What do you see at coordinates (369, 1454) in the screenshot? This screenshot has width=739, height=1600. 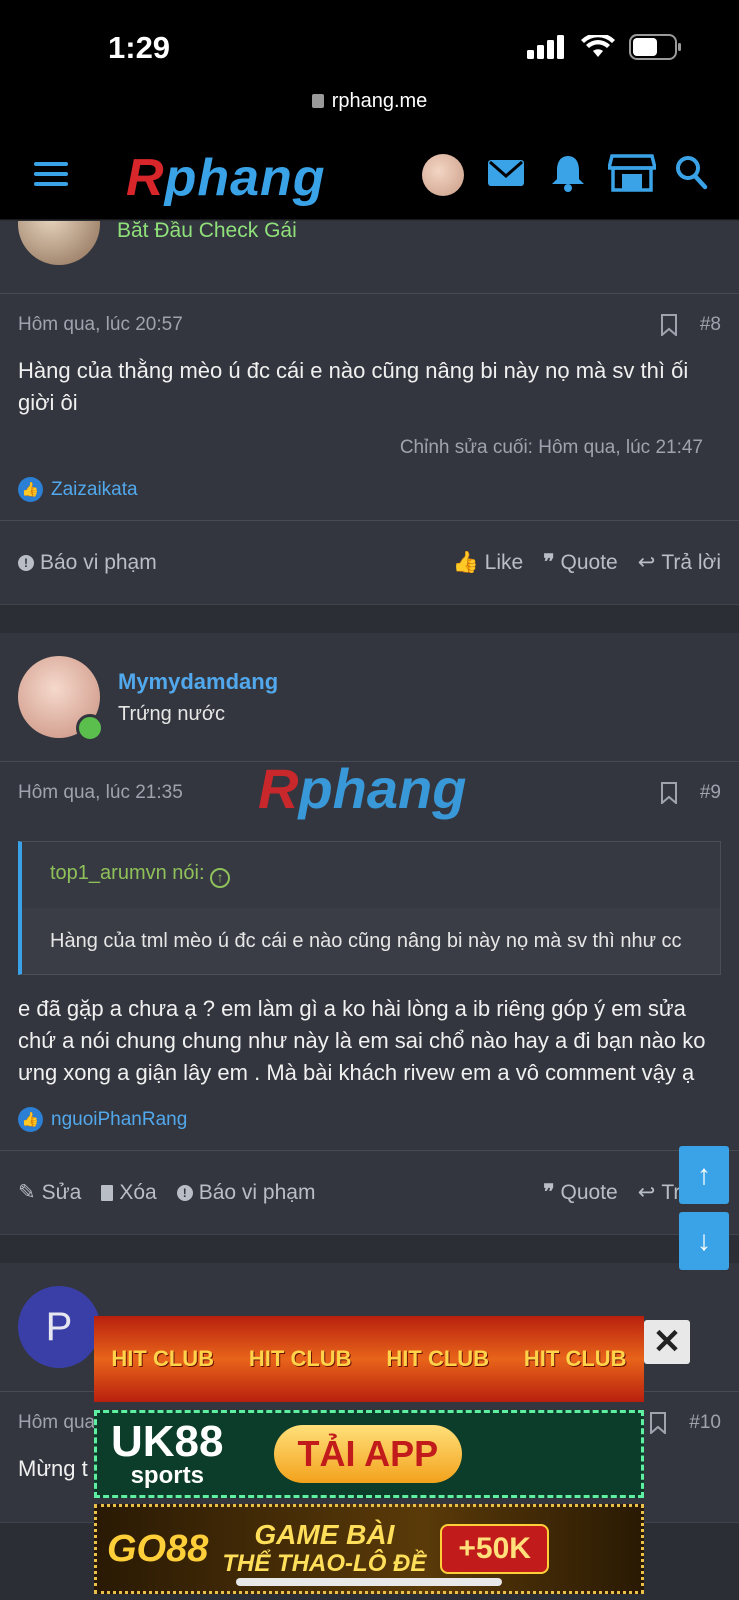 I see `ad-banner-uk88: UK88 sports TẢI APP` at bounding box center [369, 1454].